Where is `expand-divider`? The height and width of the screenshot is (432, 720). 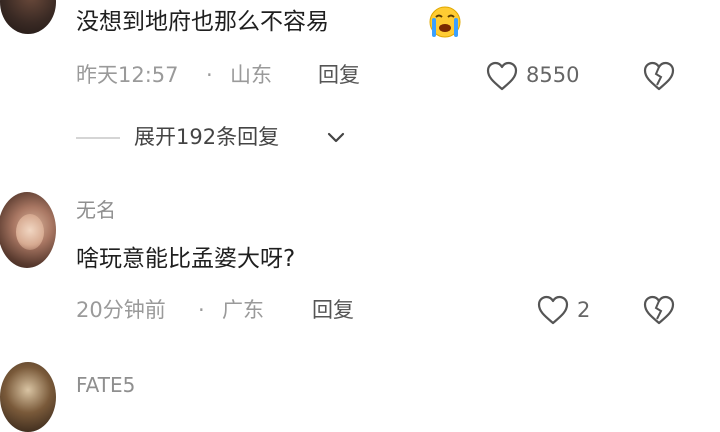
expand-divider is located at coordinates (98, 138).